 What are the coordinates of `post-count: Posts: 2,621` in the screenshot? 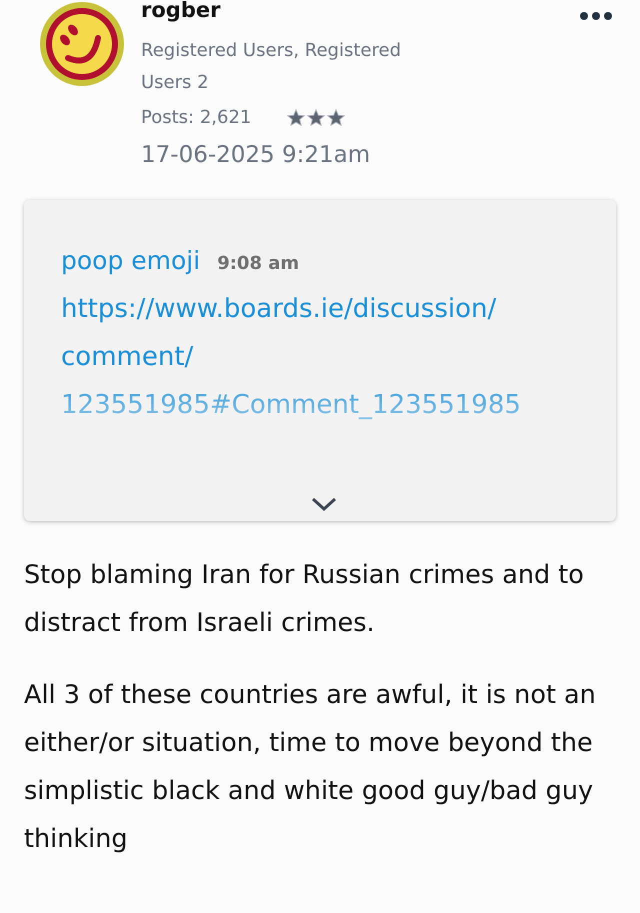 It's located at (196, 117).